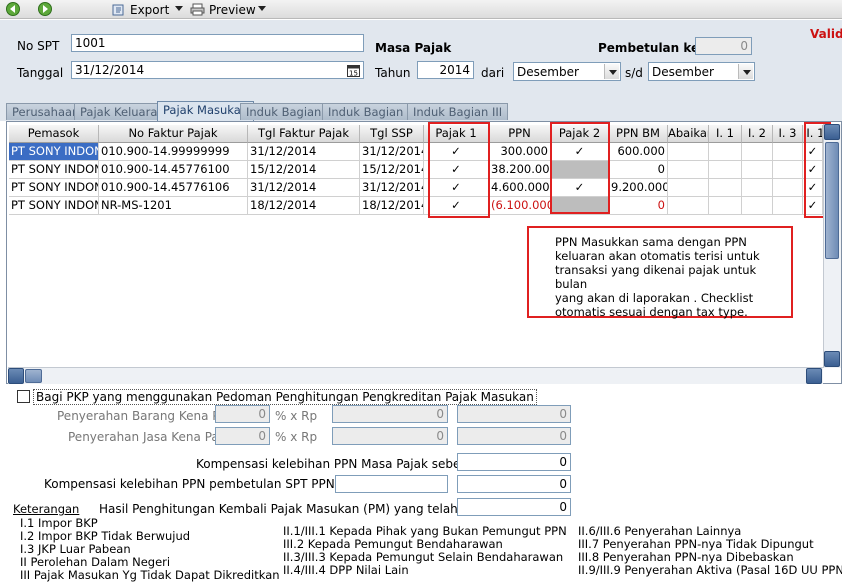 The height and width of the screenshot is (582, 842). I want to click on sd-select: Desember, so click(701, 71).